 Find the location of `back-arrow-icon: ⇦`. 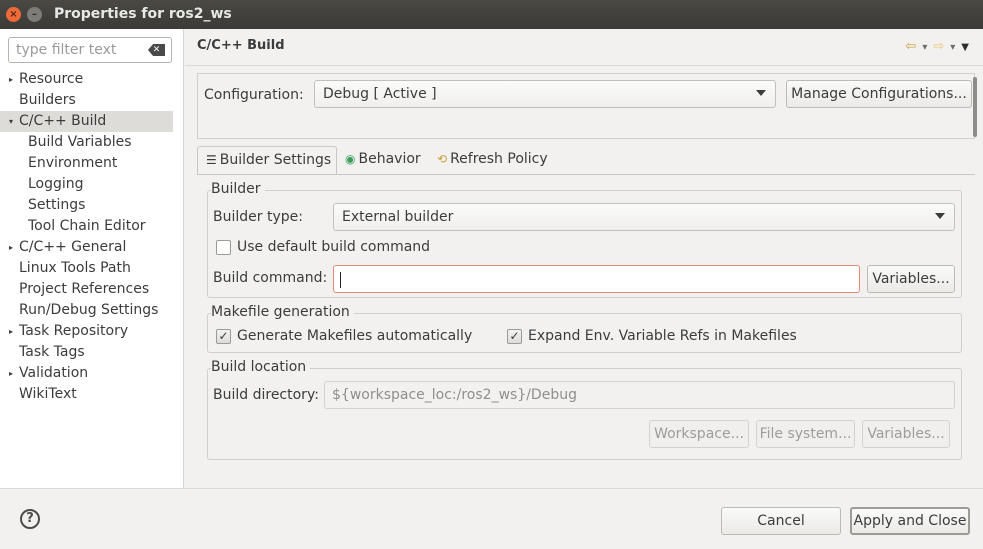

back-arrow-icon: ⇦ is located at coordinates (910, 46).